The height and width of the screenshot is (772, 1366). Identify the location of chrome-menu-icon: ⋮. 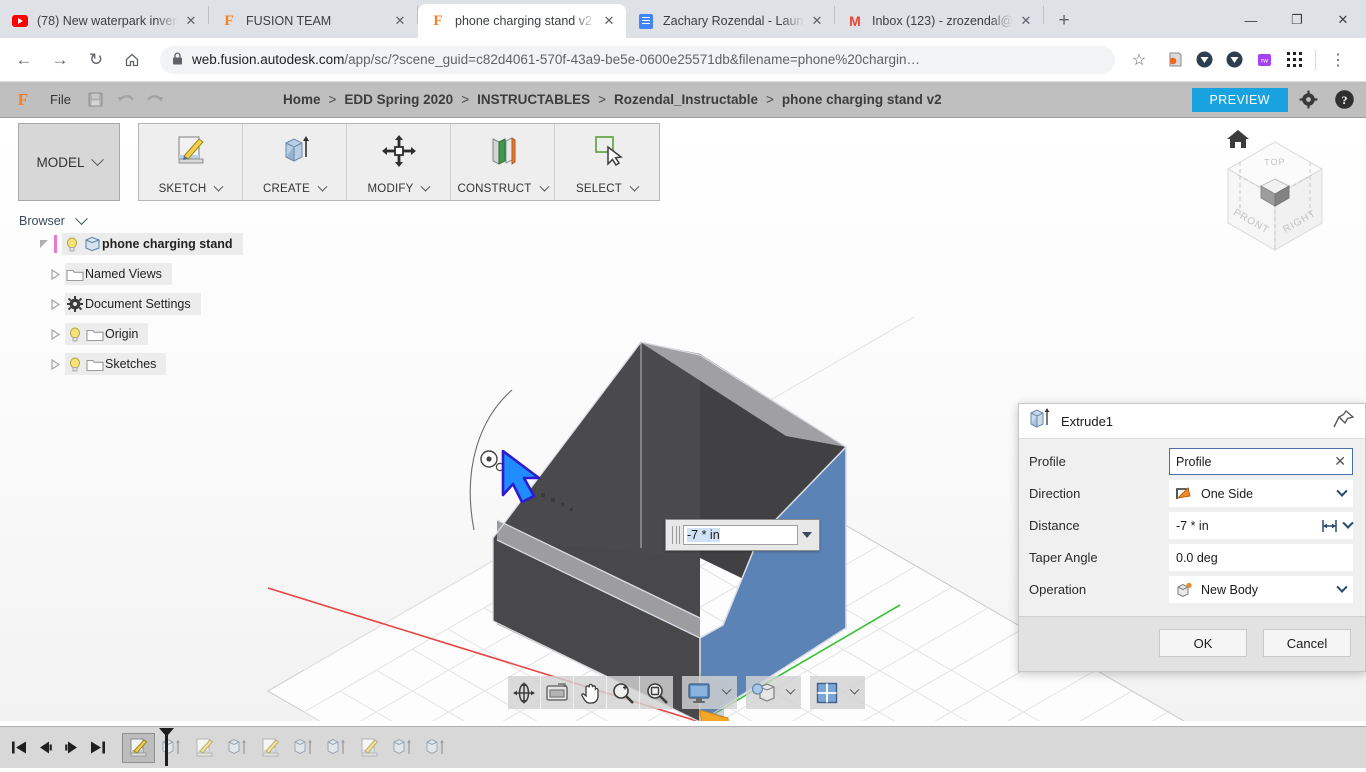
(1338, 60).